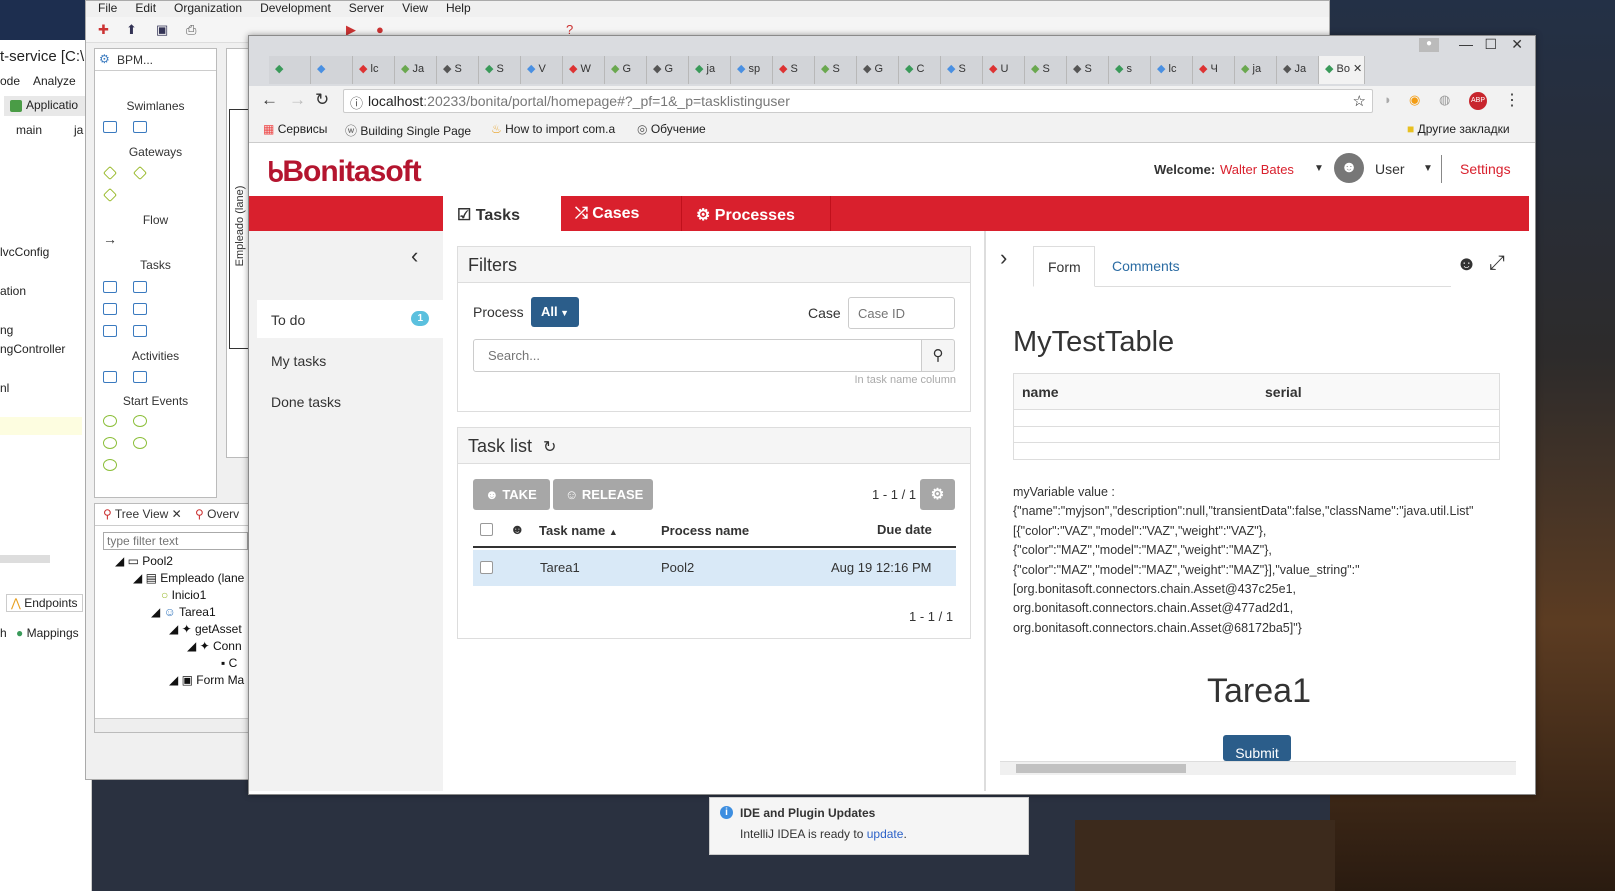 The height and width of the screenshot is (891, 1615). I want to click on bookmark-spa: ⓦ Building Single Page, so click(408, 130).